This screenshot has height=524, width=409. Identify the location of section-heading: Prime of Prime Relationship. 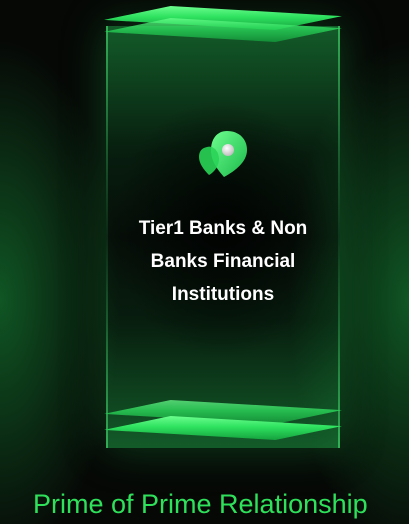
(200, 504).